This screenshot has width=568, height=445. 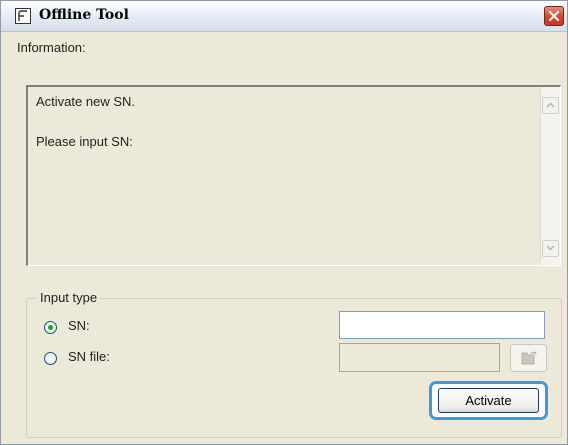 What do you see at coordinates (284, 16) in the screenshot?
I see `title-bar: Offline Tool` at bounding box center [284, 16].